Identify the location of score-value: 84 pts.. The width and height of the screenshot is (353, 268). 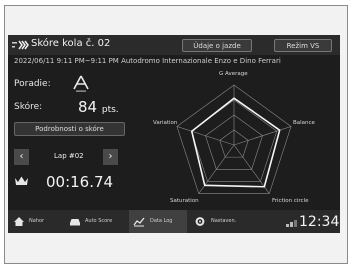
(98, 107).